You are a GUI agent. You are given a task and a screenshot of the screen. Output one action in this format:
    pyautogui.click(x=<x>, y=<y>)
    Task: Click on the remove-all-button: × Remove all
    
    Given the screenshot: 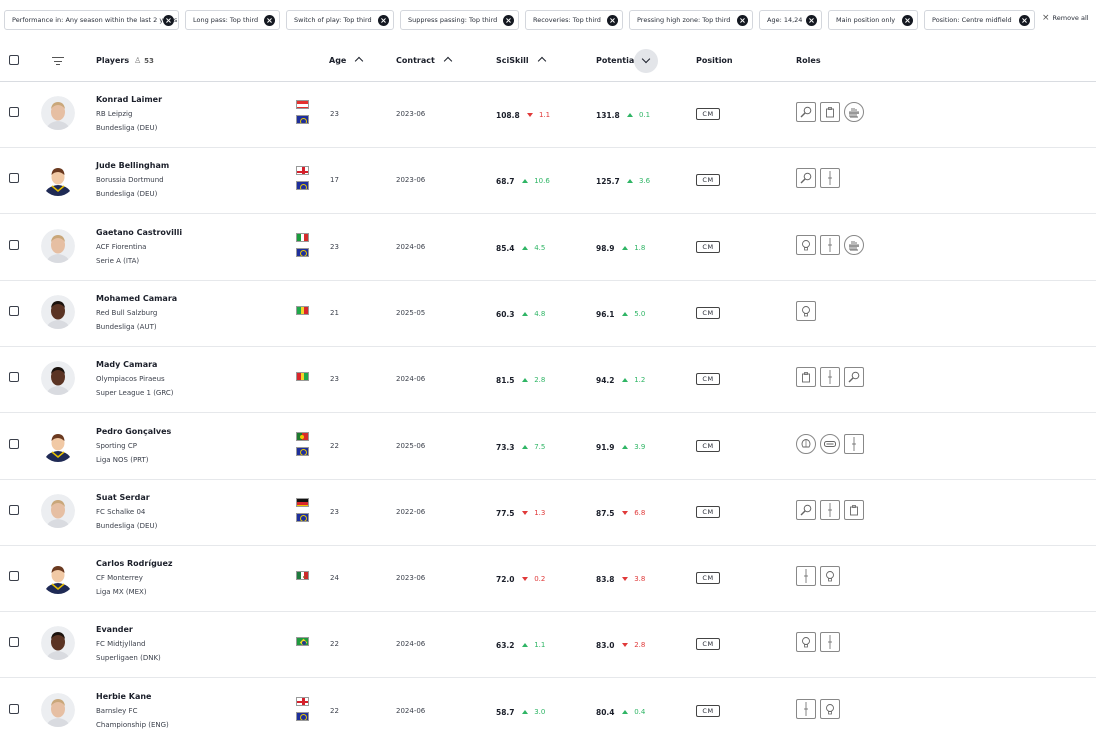 What is the action you would take?
    pyautogui.click(x=1065, y=18)
    